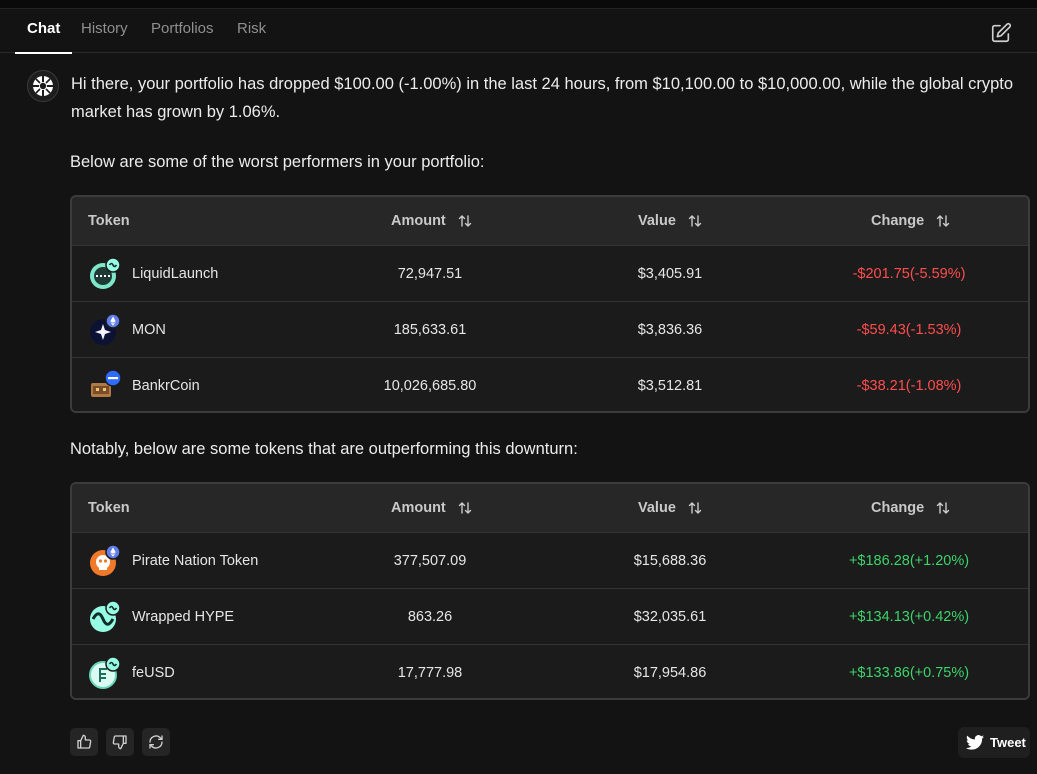  What do you see at coordinates (195, 561) in the screenshot?
I see `token-name: Pirate Nation Token` at bounding box center [195, 561].